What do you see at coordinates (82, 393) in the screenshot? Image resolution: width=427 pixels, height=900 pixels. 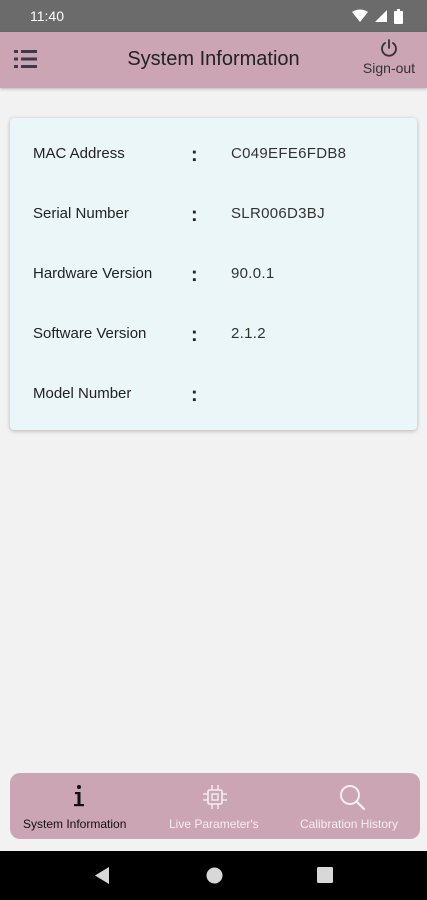 I see `info-label: Model Number` at bounding box center [82, 393].